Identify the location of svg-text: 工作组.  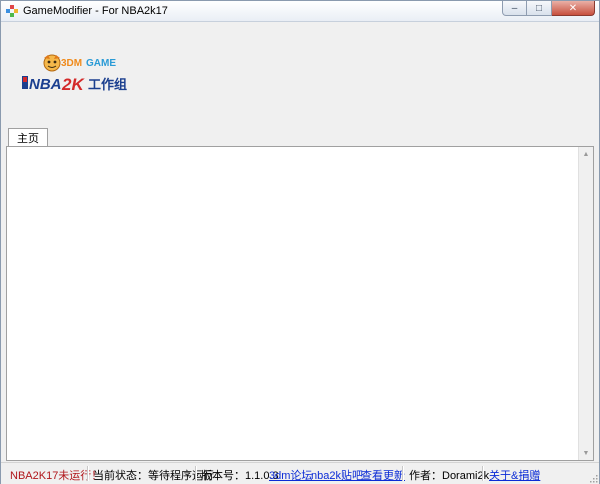
(107, 85).